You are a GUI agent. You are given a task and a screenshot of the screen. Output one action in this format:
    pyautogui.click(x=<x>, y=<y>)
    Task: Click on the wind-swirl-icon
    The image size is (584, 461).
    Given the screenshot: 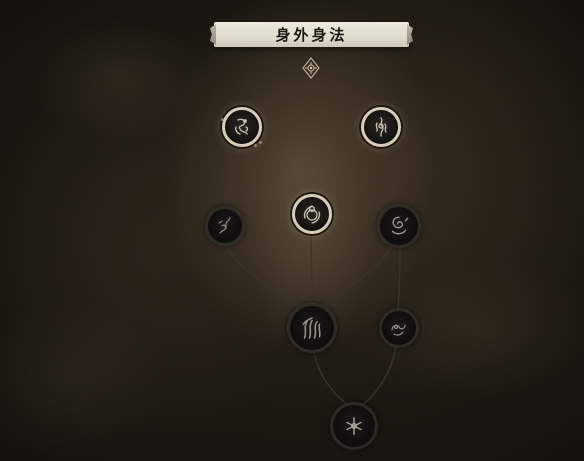 What is the action you would take?
    pyautogui.click(x=400, y=225)
    